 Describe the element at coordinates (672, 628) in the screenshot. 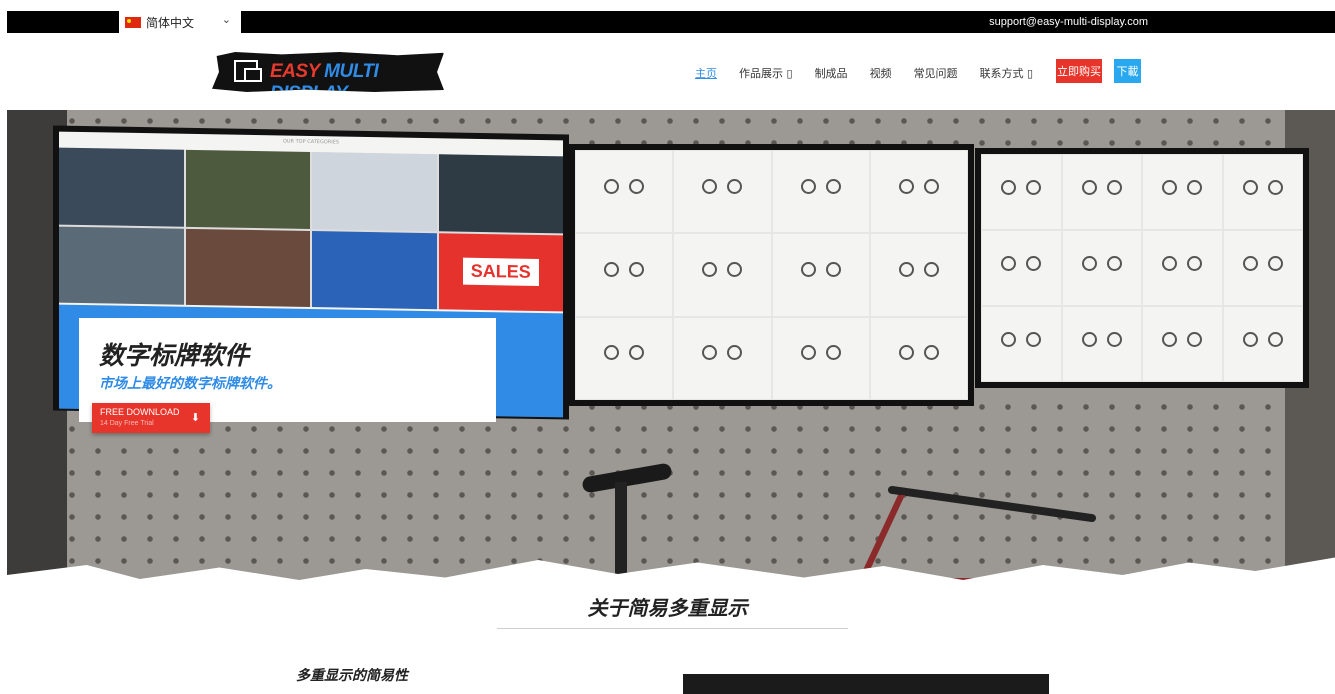

I see `section-divider` at that location.